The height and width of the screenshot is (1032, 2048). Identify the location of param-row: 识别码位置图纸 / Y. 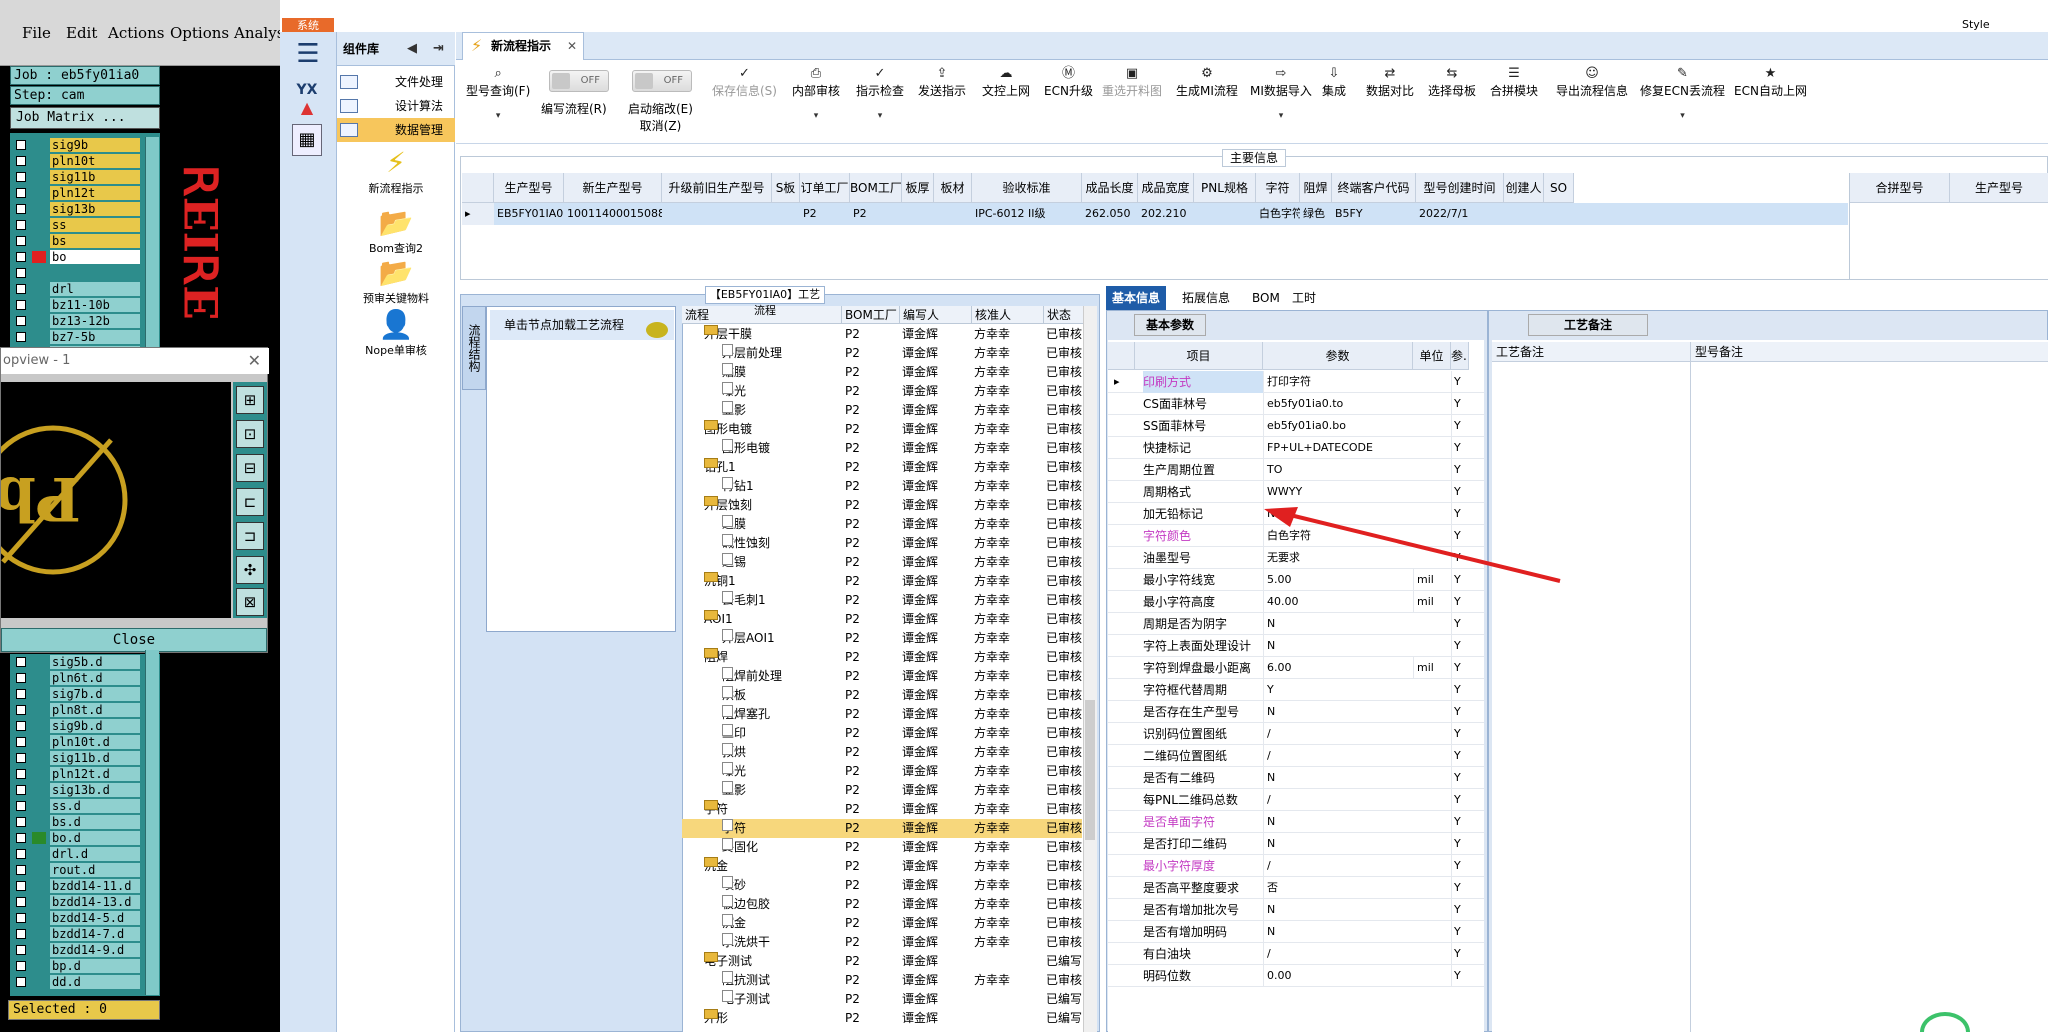
(1296, 734).